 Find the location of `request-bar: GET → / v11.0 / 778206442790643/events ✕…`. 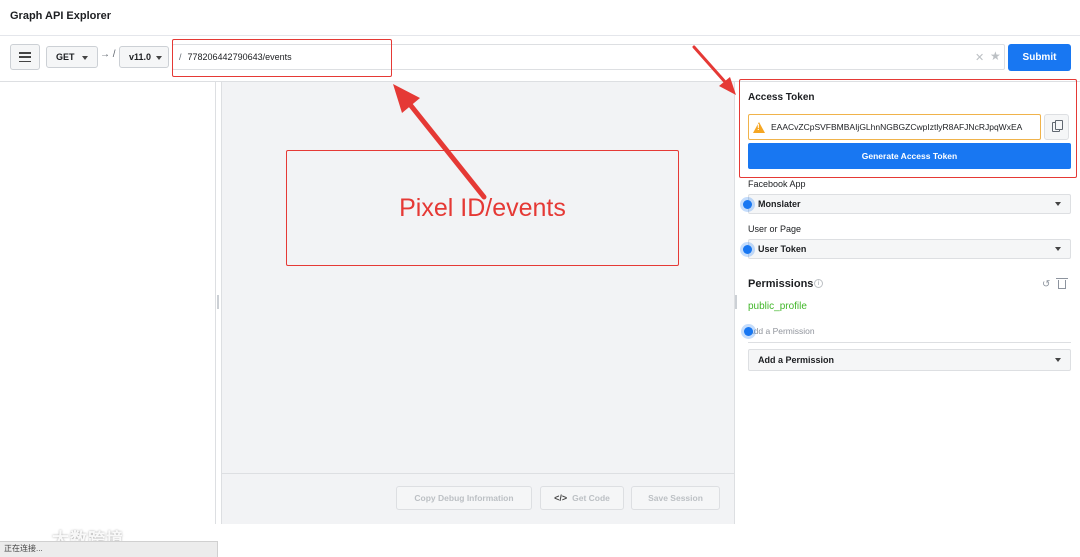

request-bar: GET → / v11.0 / 778206442790643/events ✕… is located at coordinates (540, 59).